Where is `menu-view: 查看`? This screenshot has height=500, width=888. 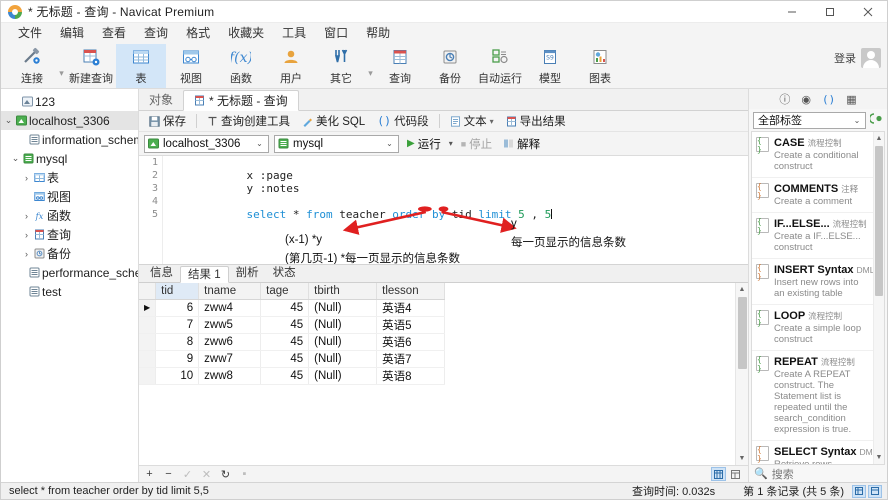 menu-view: 查看 is located at coordinates (114, 33).